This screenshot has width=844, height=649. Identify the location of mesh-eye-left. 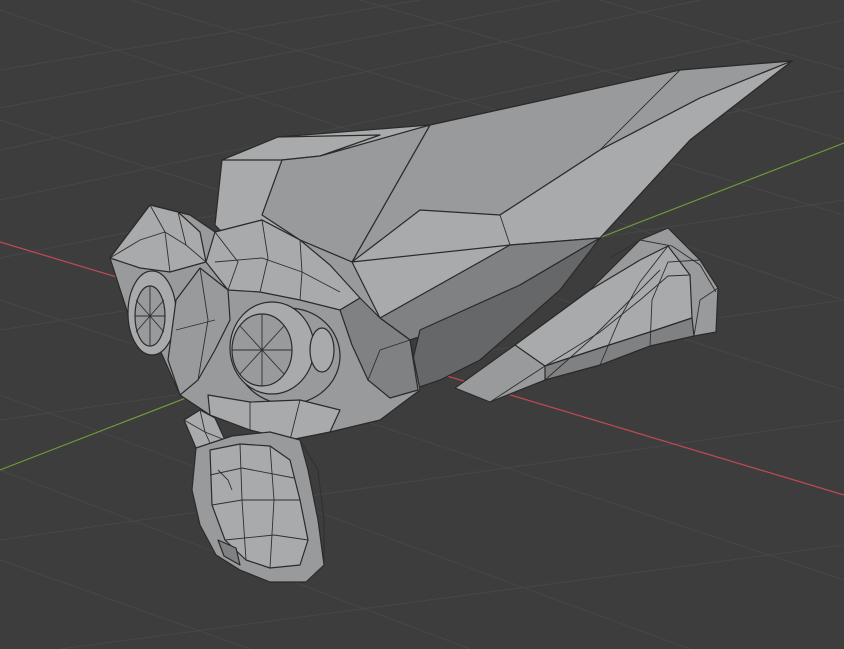
(152, 313).